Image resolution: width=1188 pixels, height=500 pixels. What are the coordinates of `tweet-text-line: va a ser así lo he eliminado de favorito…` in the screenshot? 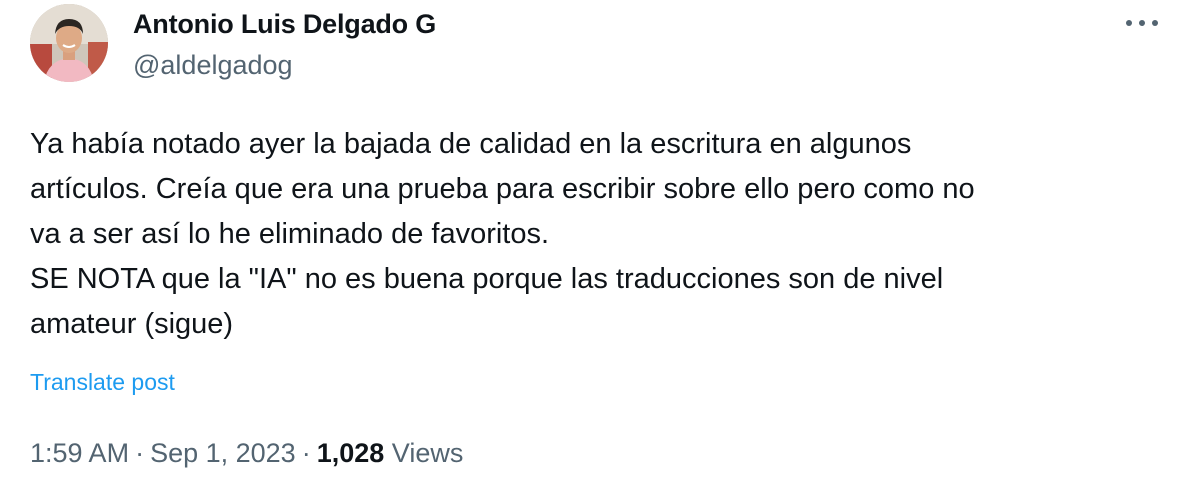 It's located at (290, 234).